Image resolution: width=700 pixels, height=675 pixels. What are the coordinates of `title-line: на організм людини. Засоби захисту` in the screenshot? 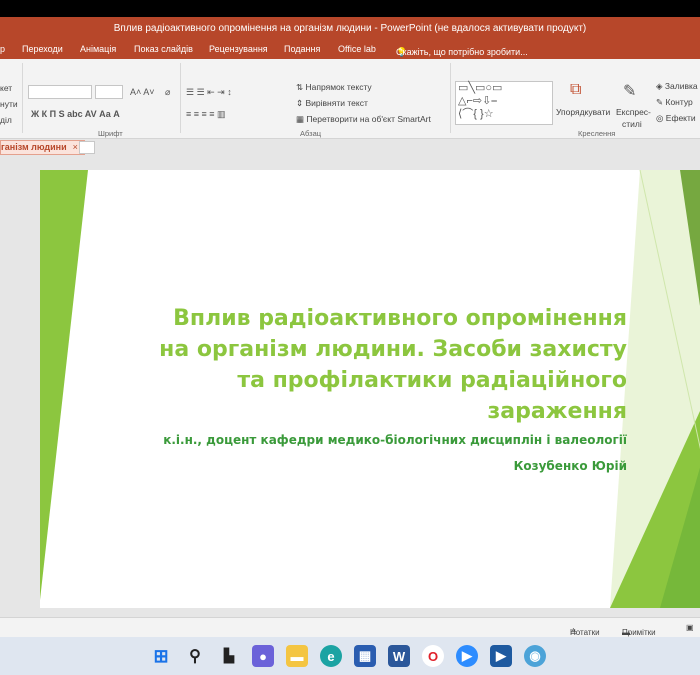 It's located at (393, 349).